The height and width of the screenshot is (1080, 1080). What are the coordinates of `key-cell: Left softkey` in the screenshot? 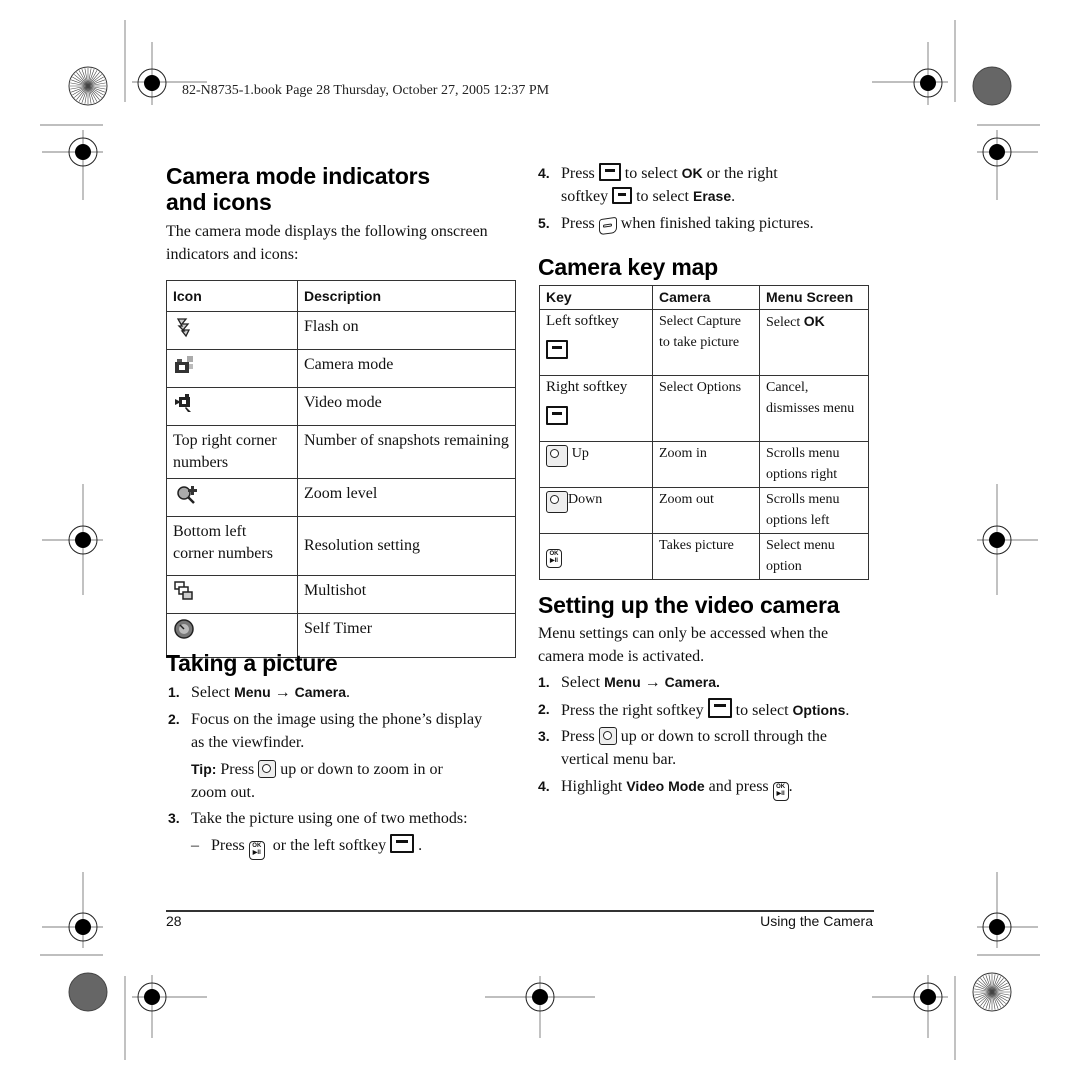 It's located at (582, 321).